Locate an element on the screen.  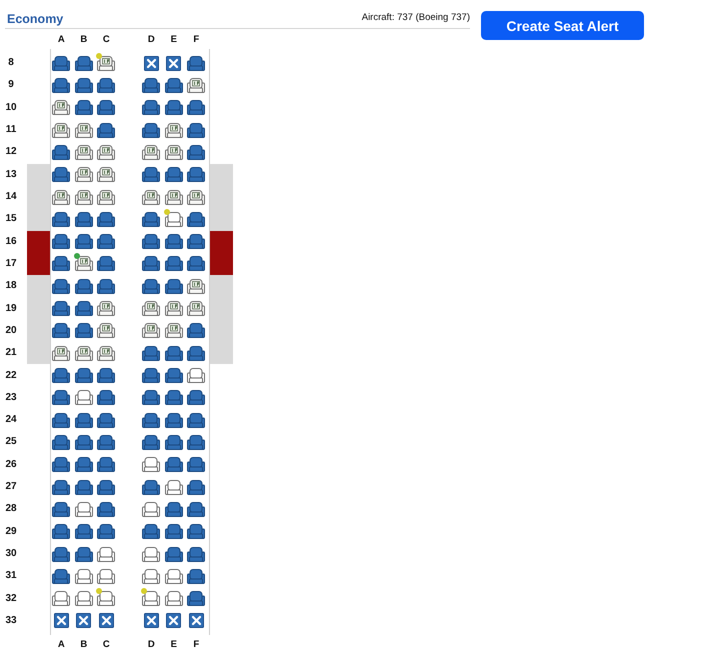
row-number: 32 is located at coordinates (11, 598).